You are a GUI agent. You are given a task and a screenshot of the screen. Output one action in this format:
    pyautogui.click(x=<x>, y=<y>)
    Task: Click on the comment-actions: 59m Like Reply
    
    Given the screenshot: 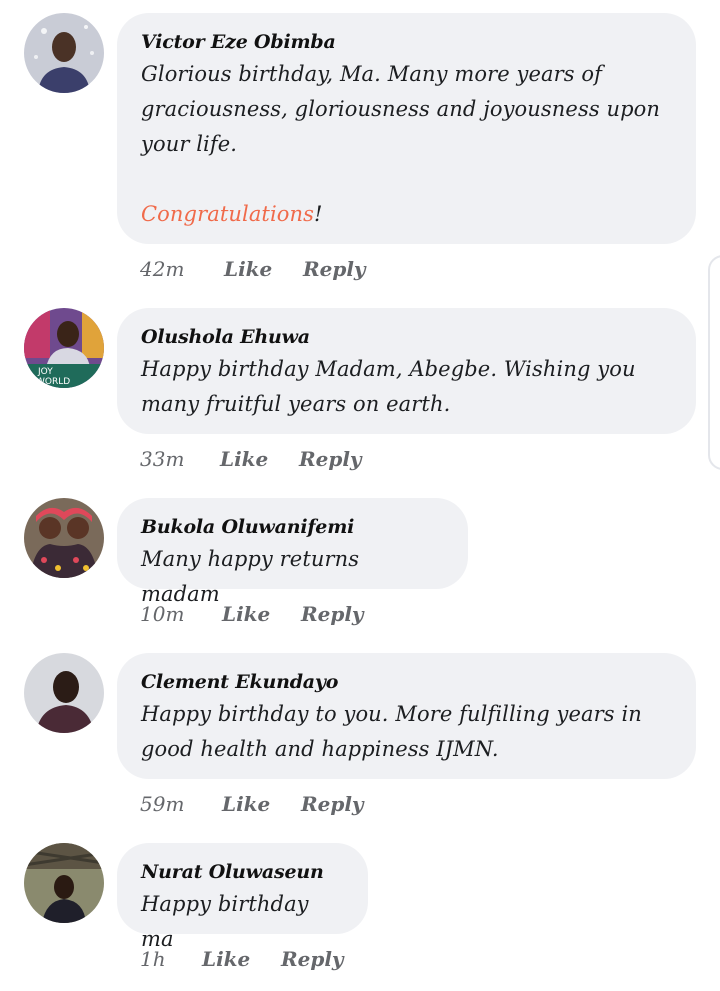 What is the action you would take?
    pyautogui.click(x=270, y=804)
    